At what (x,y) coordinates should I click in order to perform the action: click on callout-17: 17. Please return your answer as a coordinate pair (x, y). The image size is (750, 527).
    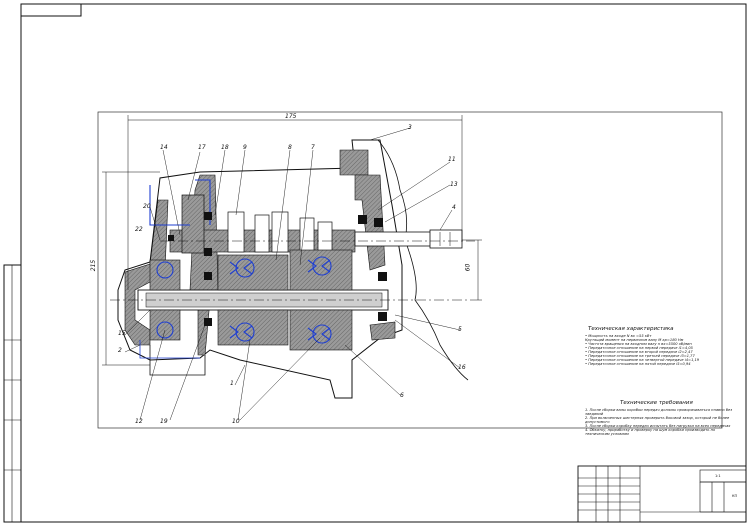
    Looking at the image, I should click on (202, 147).